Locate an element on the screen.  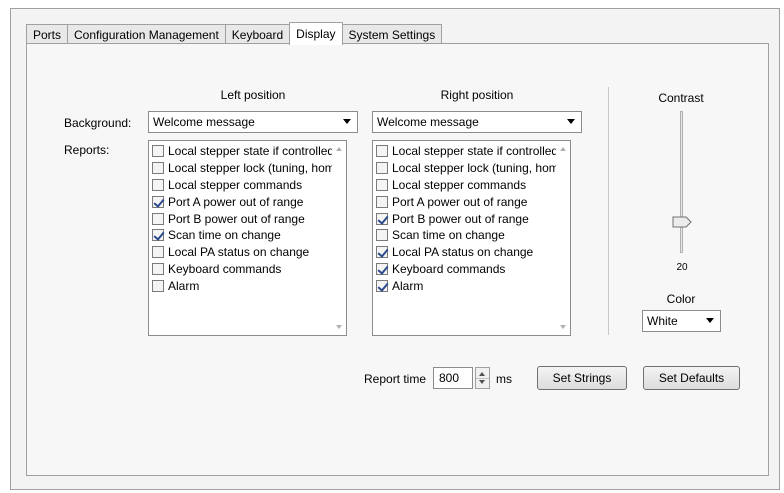
right-background-value: Welcome message is located at coordinates (428, 122).